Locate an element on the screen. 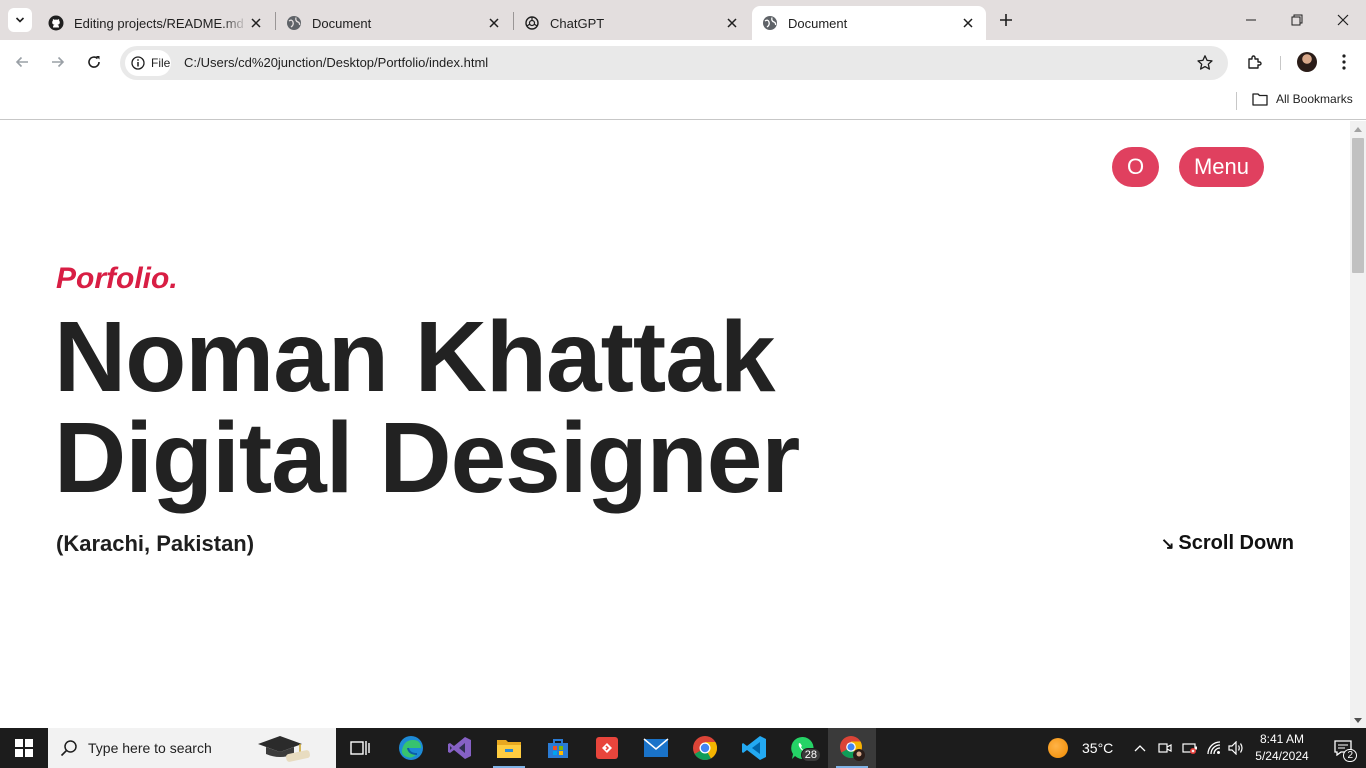  network-tray-button is located at coordinates (1214, 748).